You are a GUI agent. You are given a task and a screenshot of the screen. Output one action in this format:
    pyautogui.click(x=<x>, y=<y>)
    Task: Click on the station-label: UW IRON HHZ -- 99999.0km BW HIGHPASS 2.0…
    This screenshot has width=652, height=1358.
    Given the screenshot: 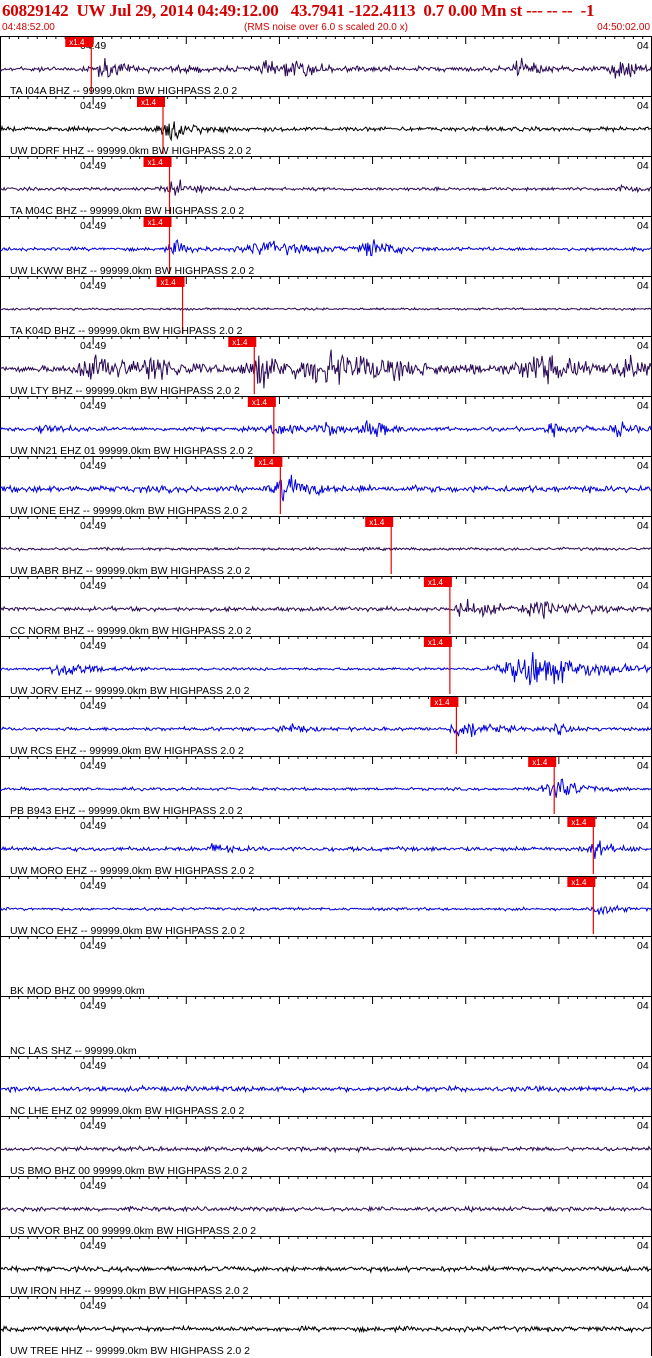 What is the action you would take?
    pyautogui.click(x=129, y=1291)
    